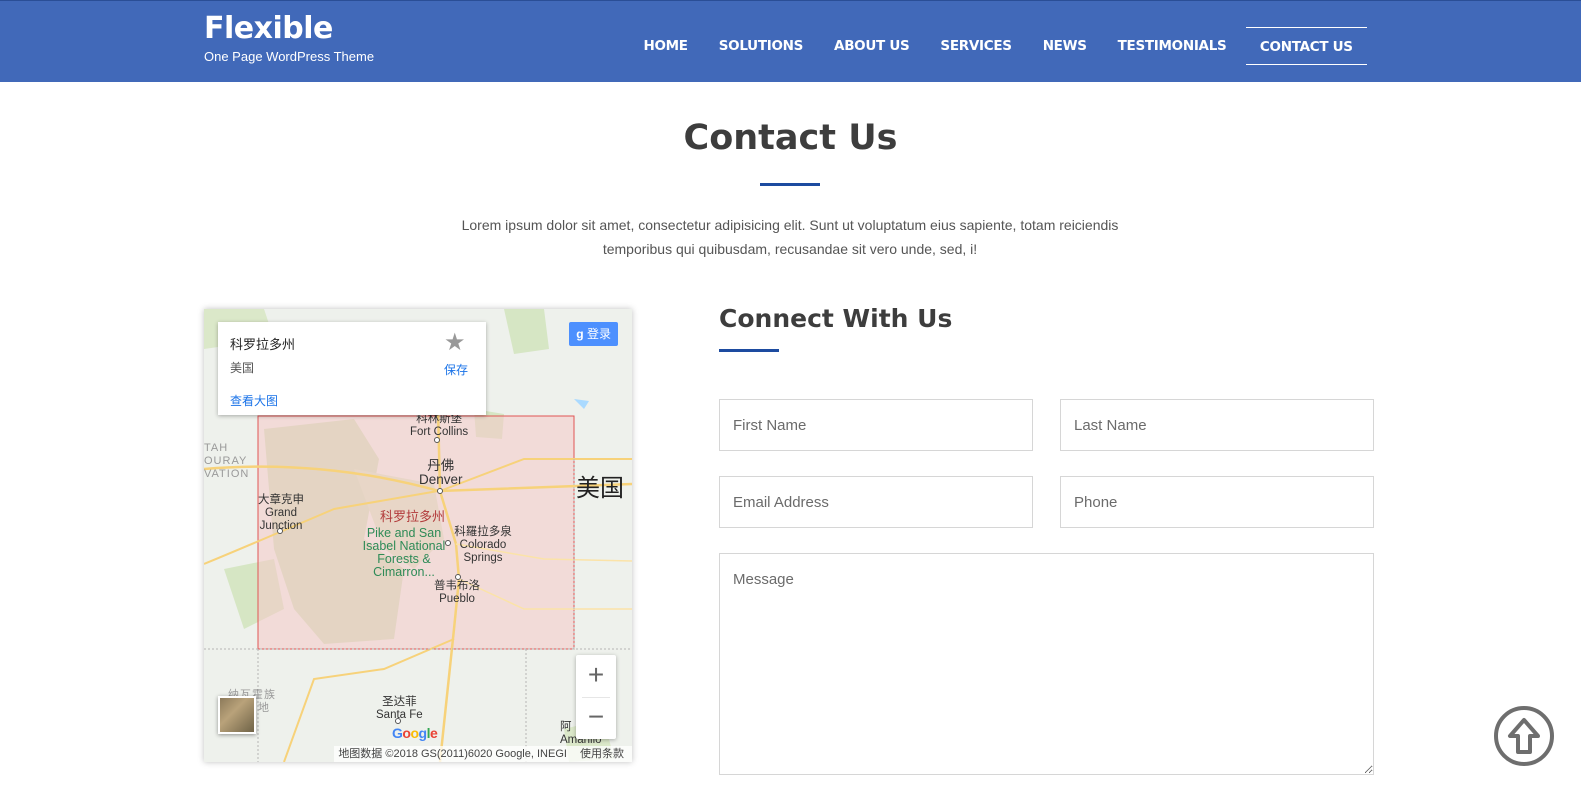  Describe the element at coordinates (227, 461) in the screenshot. I see `map-label-reservation: TAH OURAY VATION` at that location.